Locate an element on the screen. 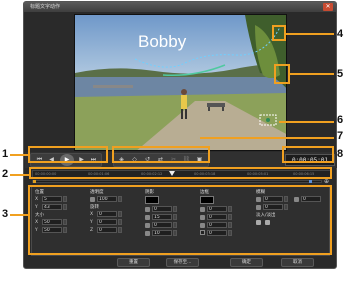 This screenshot has height=281, width=352. callout-2: 2 is located at coordinates (5, 174).